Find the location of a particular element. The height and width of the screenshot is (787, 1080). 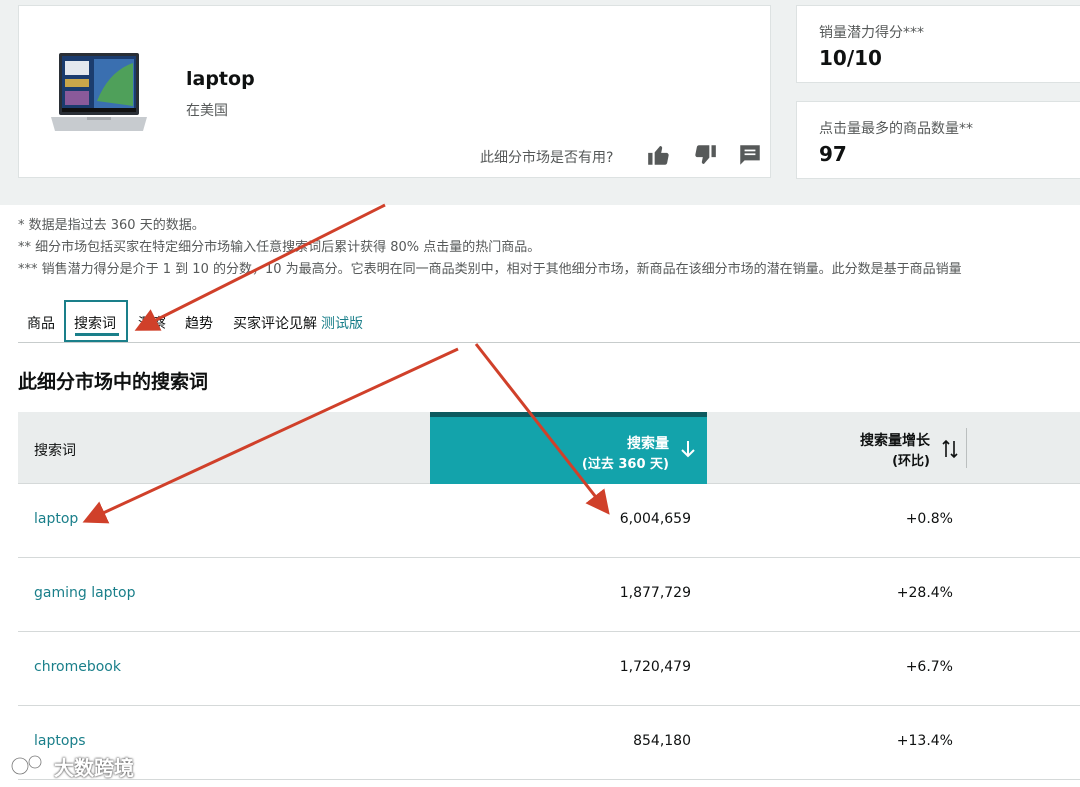

sort-toggle-icon is located at coordinates (950, 449).